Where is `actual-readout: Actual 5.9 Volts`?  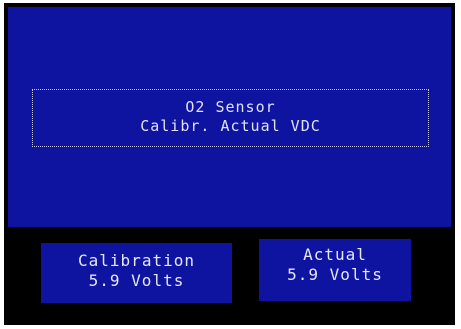 actual-readout: Actual 5.9 Volts is located at coordinates (335, 270).